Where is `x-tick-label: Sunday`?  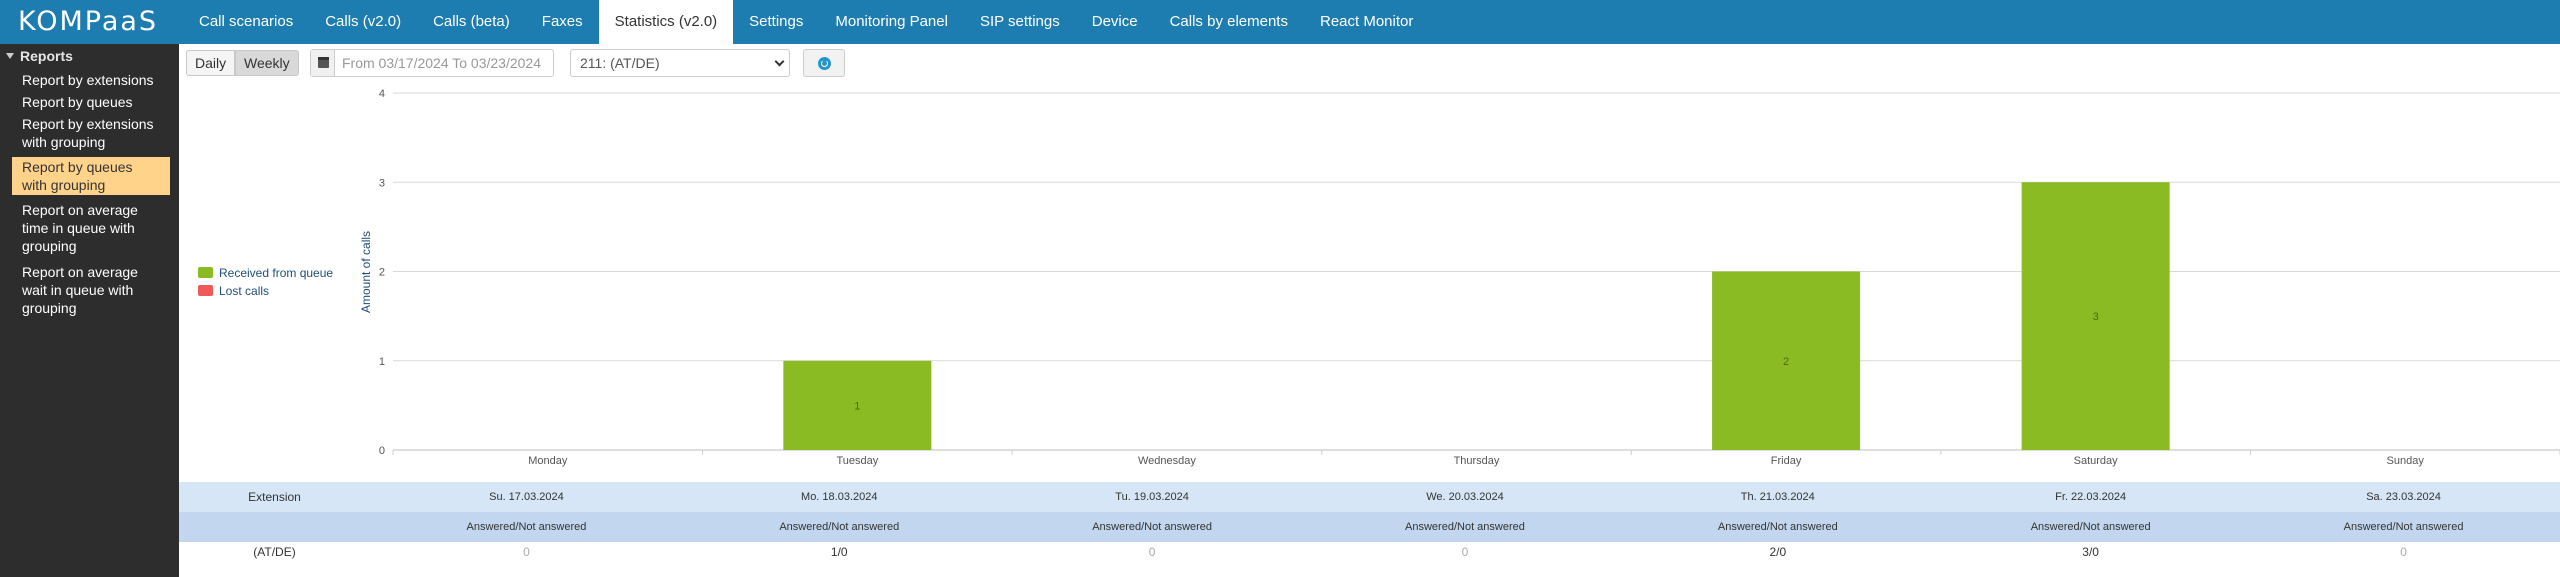
x-tick-label: Sunday is located at coordinates (2406, 461).